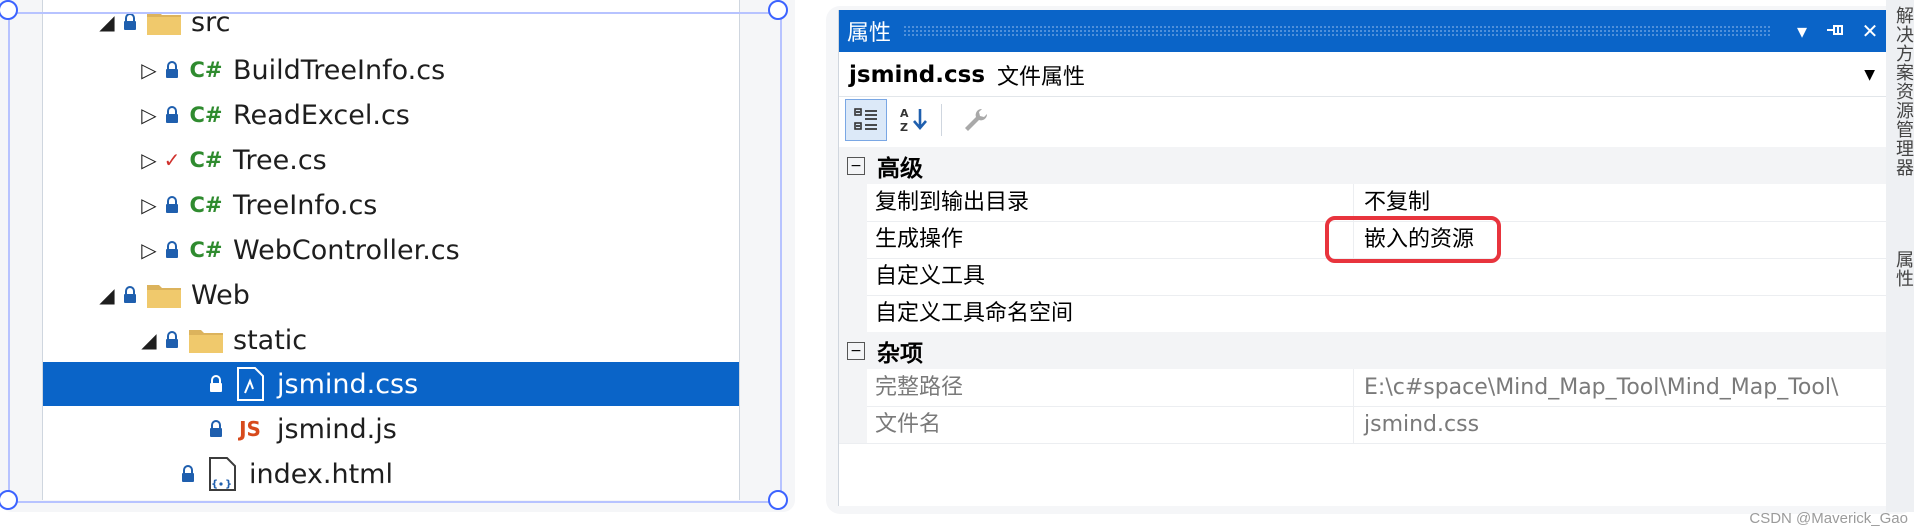 This screenshot has height=531, width=1914. Describe the element at coordinates (930, 276) in the screenshot. I see `property-name: 自定义工具` at that location.